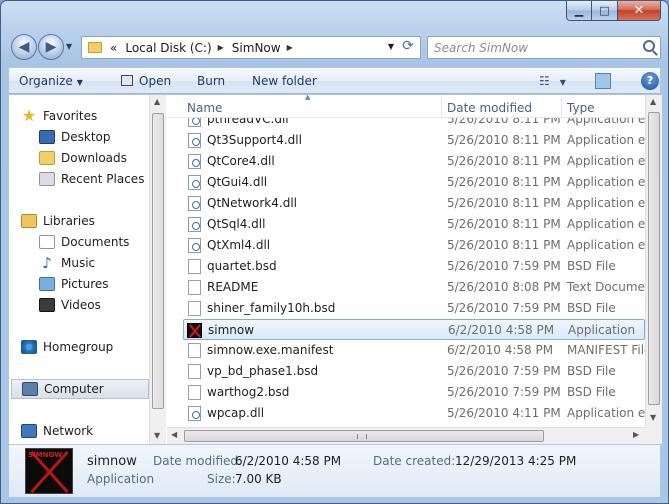  I want to click on file-name: pthreadVC.dll, so click(248, 122).